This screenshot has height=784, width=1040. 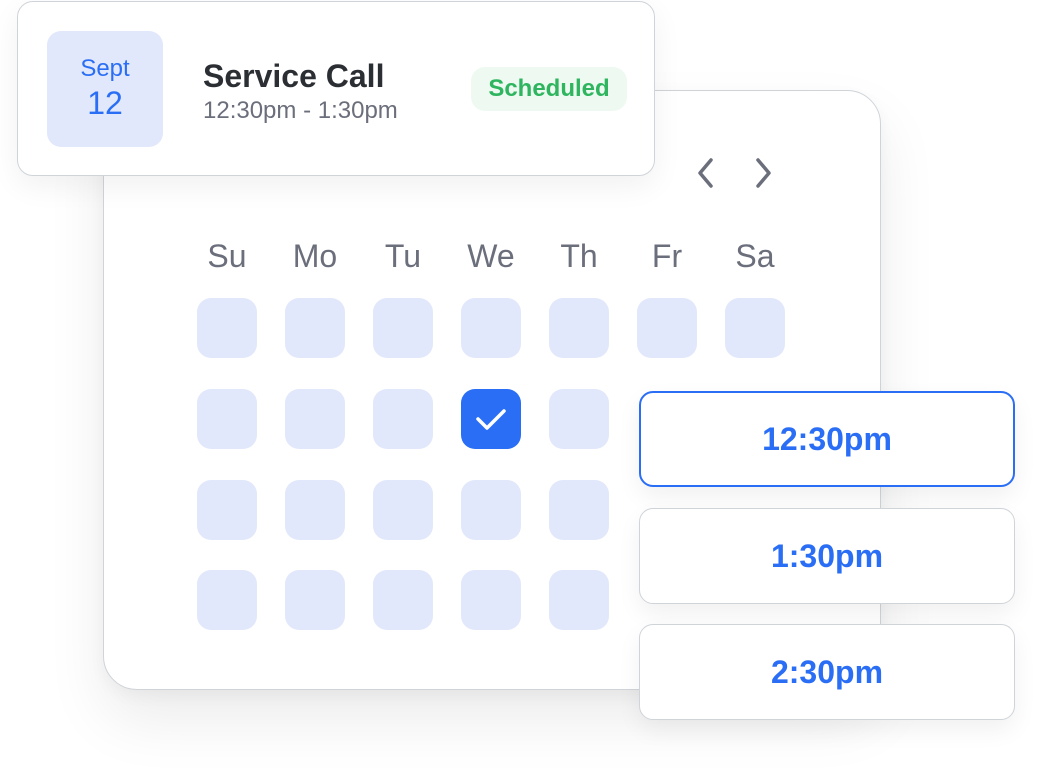 What do you see at coordinates (105, 103) in the screenshot?
I see `event-day: 12` at bounding box center [105, 103].